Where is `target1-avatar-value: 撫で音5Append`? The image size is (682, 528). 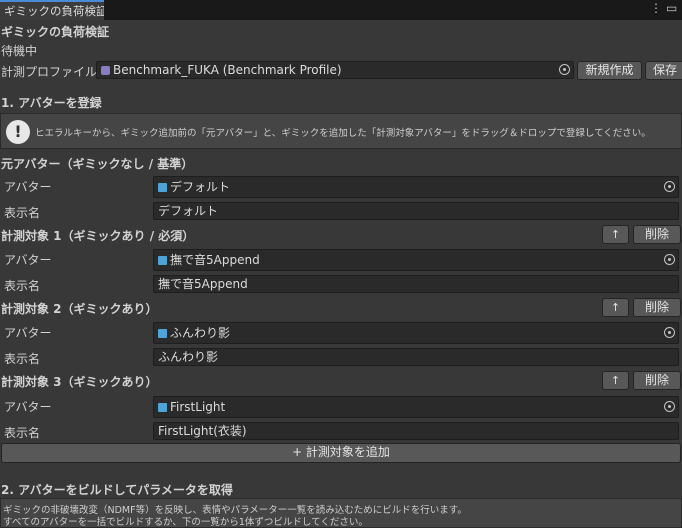 target1-avatar-value: 撫で音5Append is located at coordinates (215, 260).